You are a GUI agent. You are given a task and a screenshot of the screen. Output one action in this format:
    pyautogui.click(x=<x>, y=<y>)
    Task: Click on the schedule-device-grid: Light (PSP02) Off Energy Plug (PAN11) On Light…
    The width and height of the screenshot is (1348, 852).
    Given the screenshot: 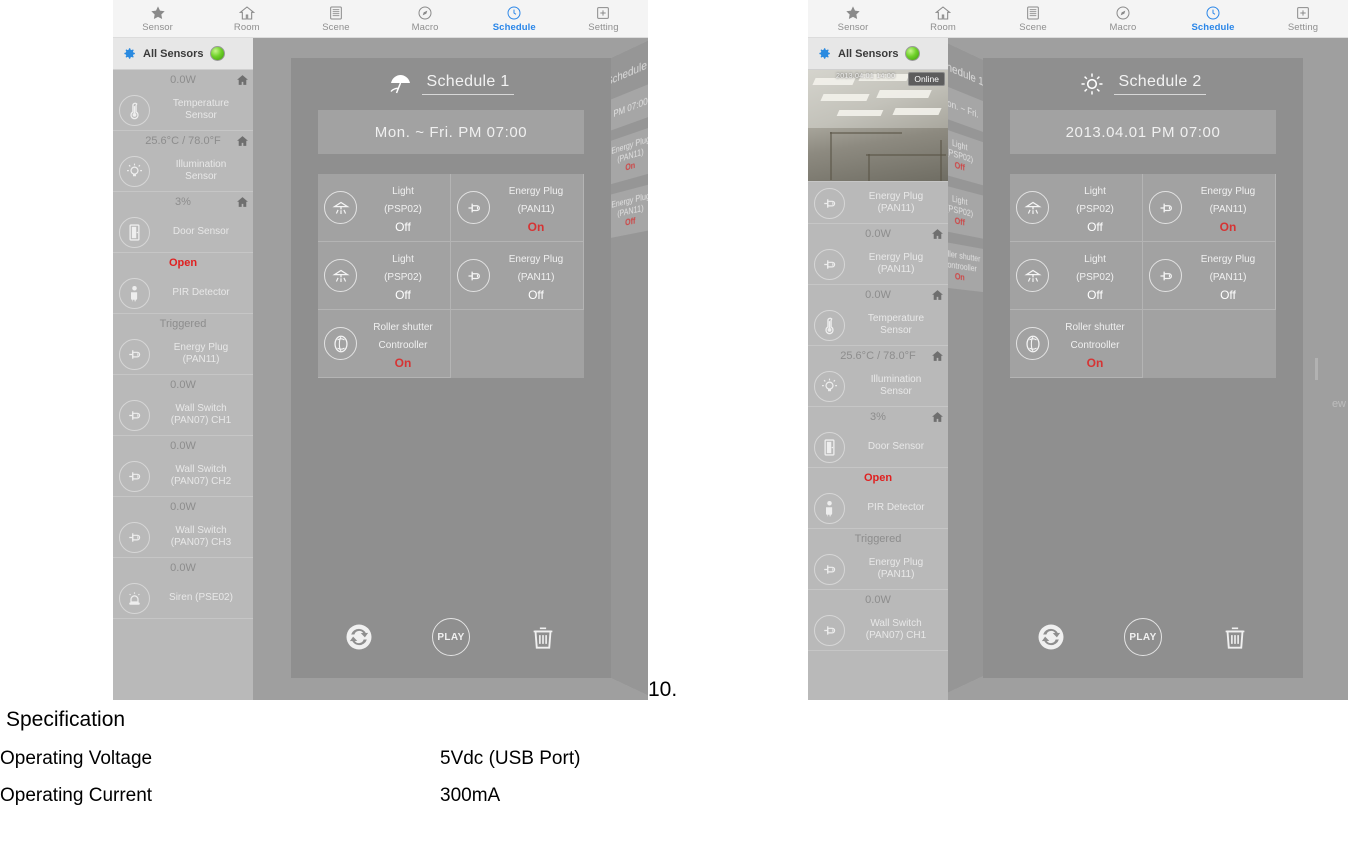 What is the action you would take?
    pyautogui.click(x=451, y=276)
    